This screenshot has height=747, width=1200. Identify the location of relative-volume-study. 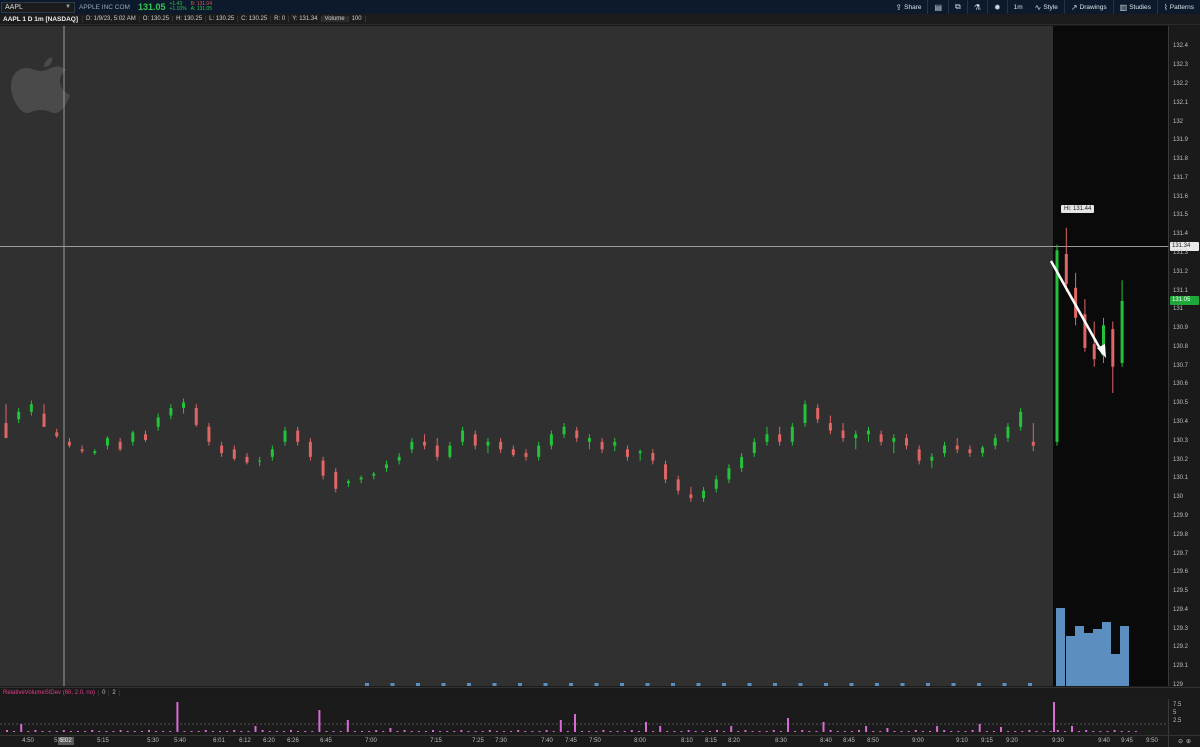
(584, 717).